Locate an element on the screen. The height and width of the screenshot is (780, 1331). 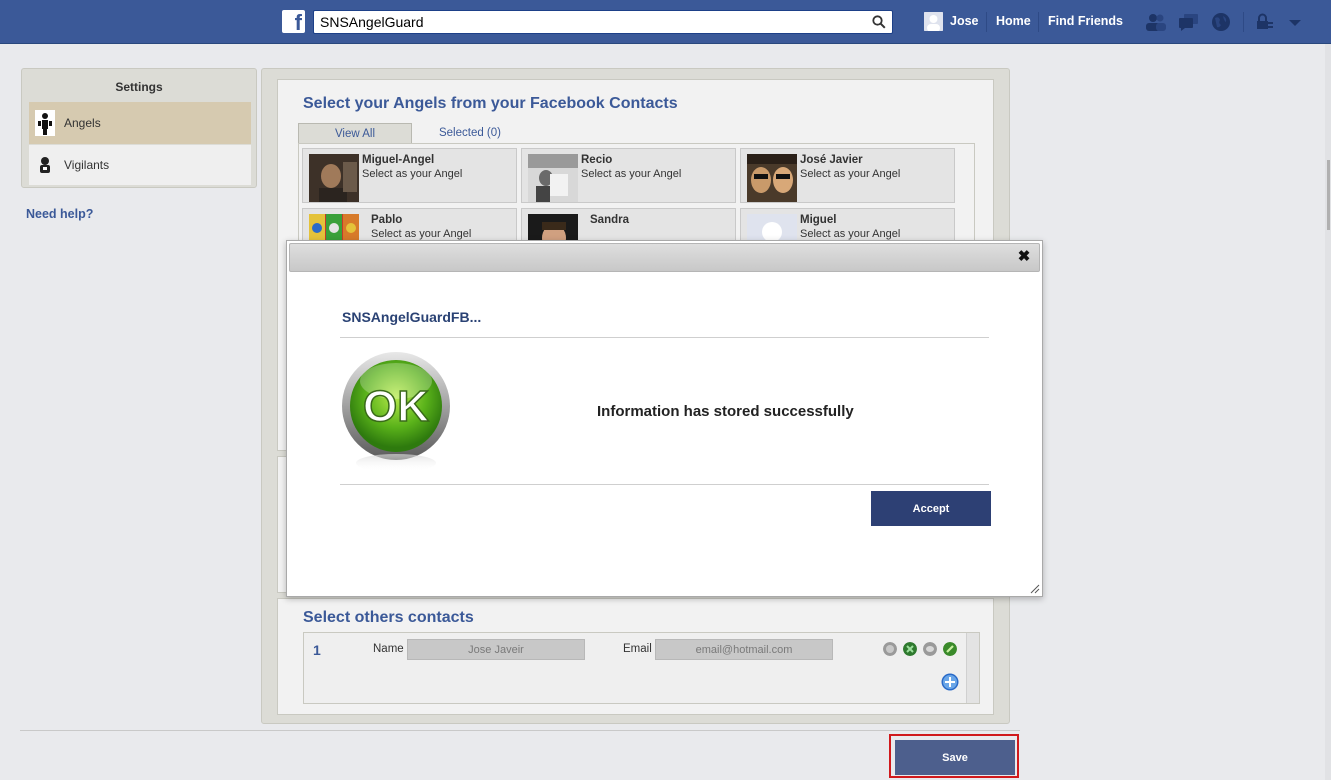
contact-card: Miguel Select as your Angel is located at coordinates (847, 225).